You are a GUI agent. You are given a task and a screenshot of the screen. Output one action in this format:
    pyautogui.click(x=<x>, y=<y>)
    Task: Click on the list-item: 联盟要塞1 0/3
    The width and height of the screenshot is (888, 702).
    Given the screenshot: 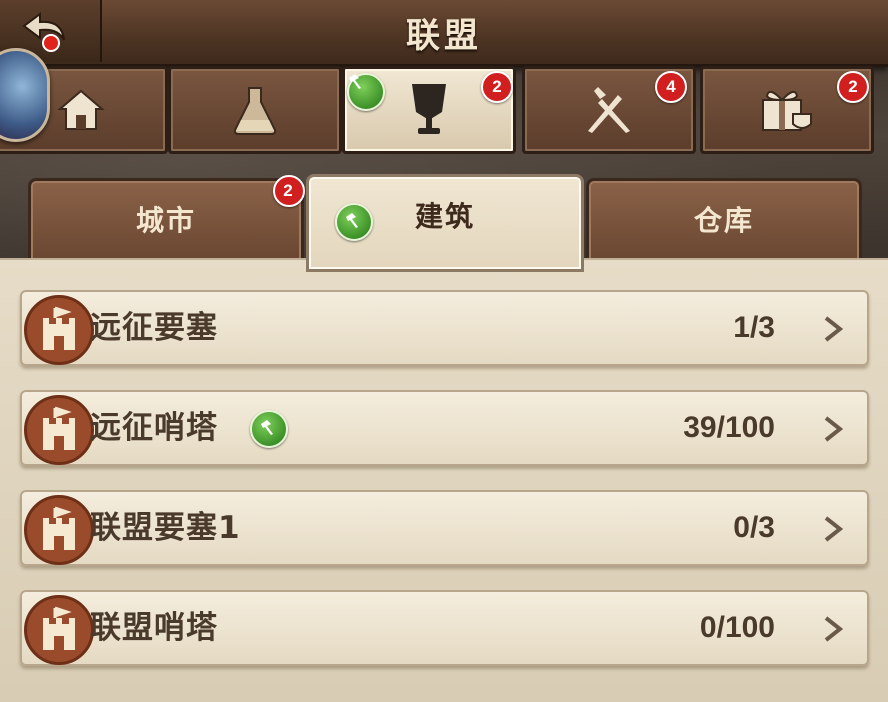 What is the action you would take?
    pyautogui.click(x=444, y=528)
    